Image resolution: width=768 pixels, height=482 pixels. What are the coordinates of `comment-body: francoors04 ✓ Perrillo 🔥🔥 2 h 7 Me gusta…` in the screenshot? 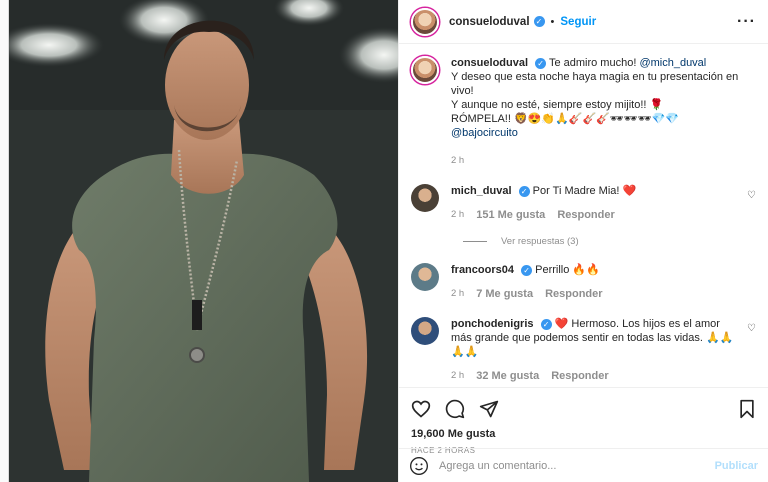 It's located at (603, 282).